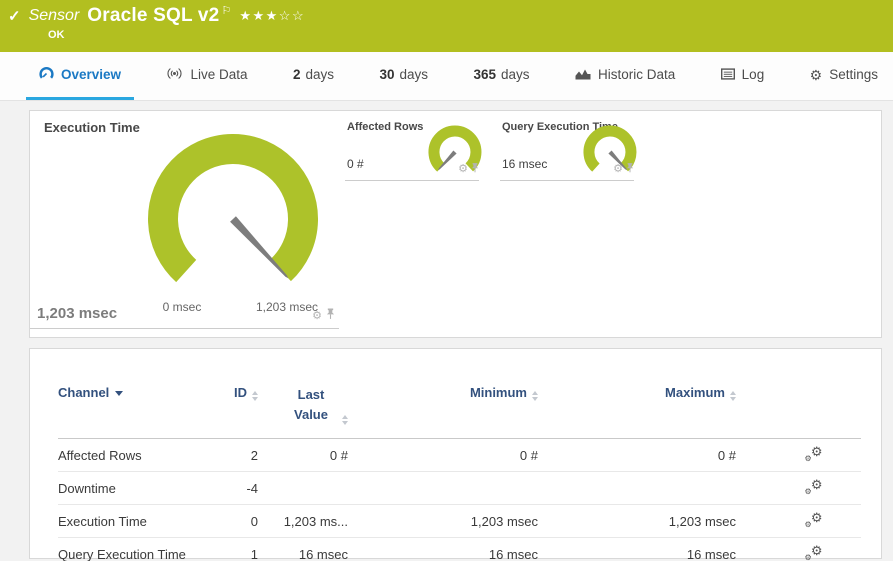 This screenshot has height=561, width=893. Describe the element at coordinates (303, 488) in the screenshot. I see `channel-last-value` at that location.